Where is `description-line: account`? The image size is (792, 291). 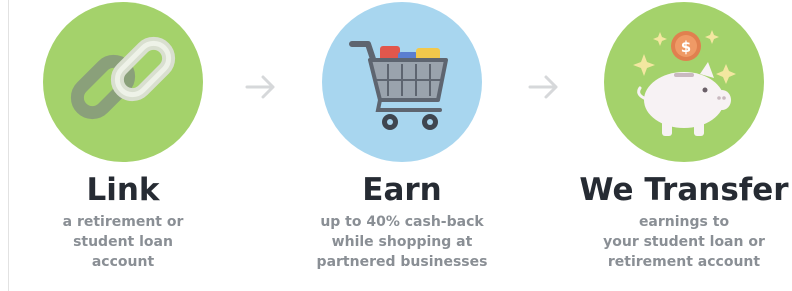 description-line: account is located at coordinates (123, 262).